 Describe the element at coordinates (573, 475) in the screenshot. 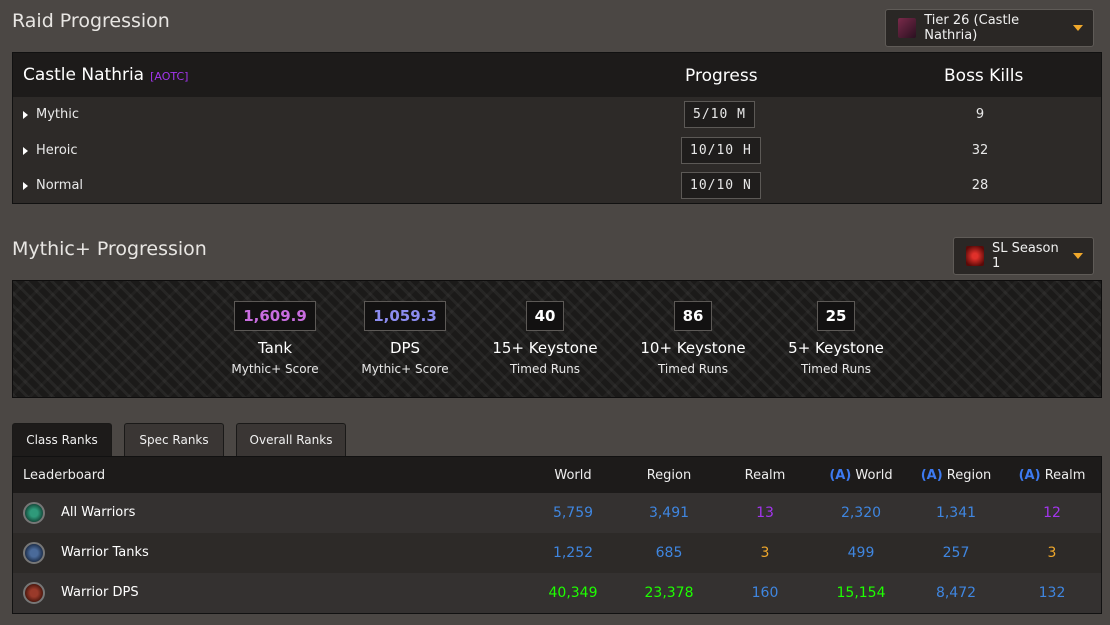

I see `world-header: World` at that location.